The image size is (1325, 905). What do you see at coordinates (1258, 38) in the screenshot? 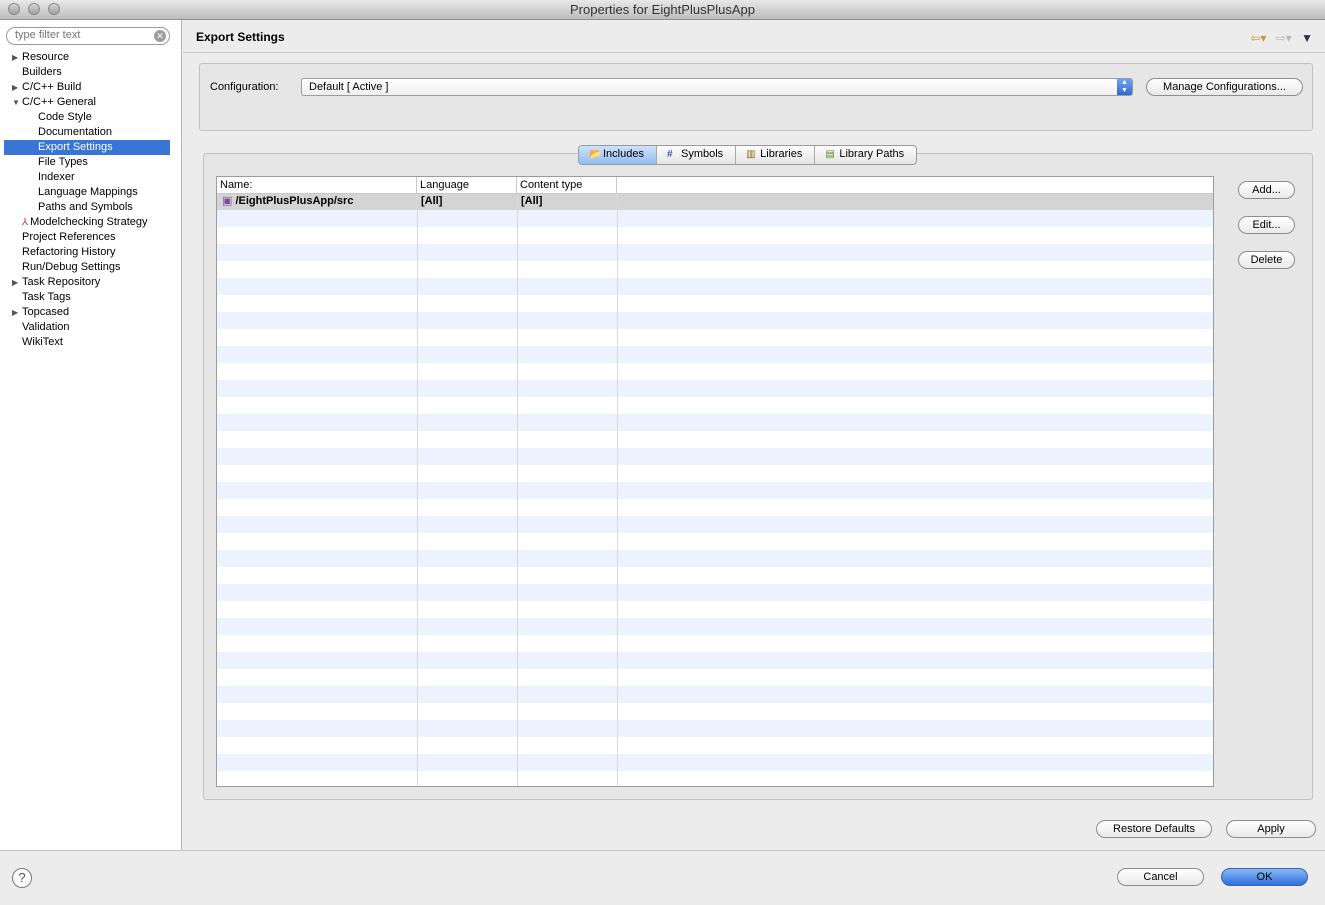
I see `back-arrow-icon: ⇦▾` at bounding box center [1258, 38].